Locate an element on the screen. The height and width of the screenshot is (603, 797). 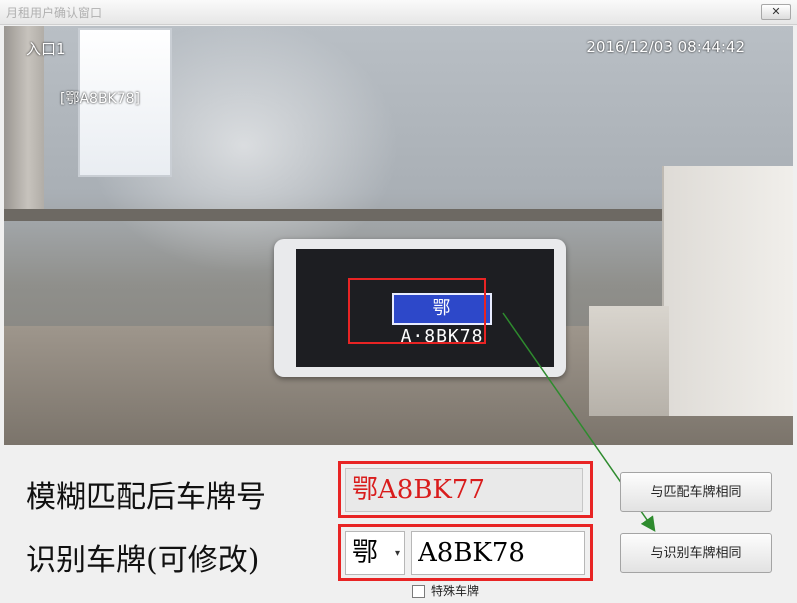
special-plate-label: 特殊车牌 is located at coordinates (455, 591).